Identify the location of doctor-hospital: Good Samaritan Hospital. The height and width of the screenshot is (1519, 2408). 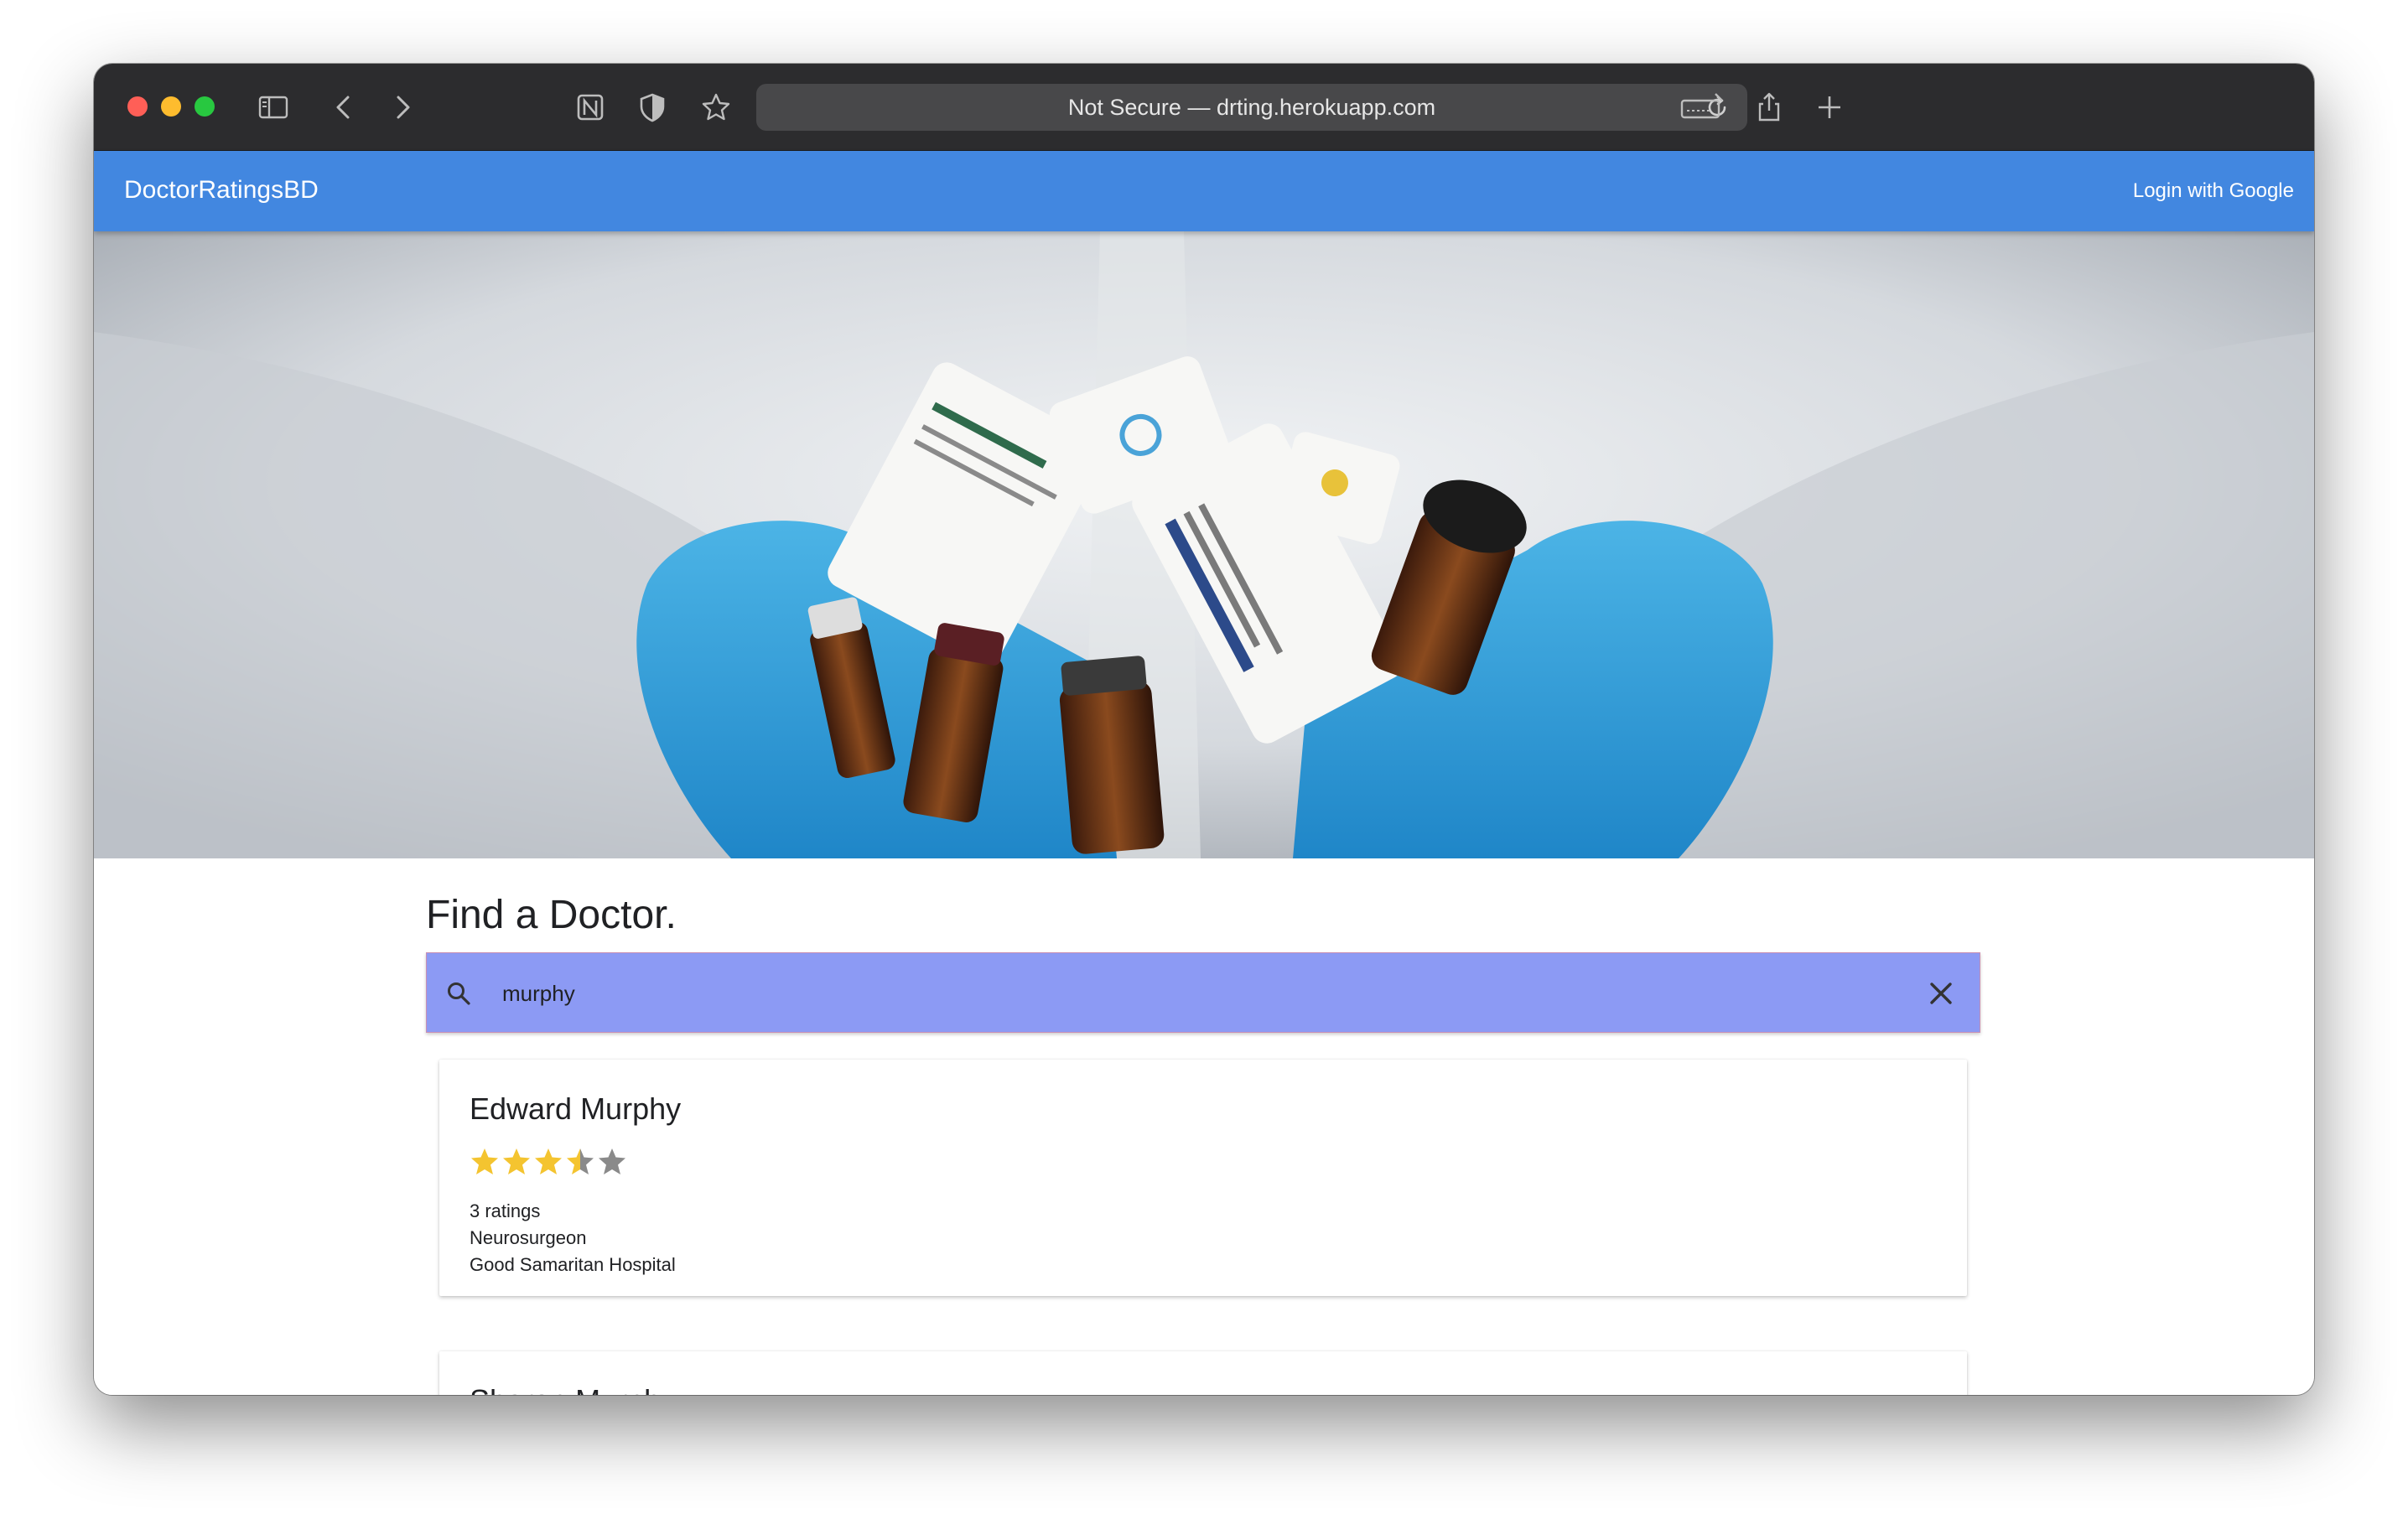
(573, 1264).